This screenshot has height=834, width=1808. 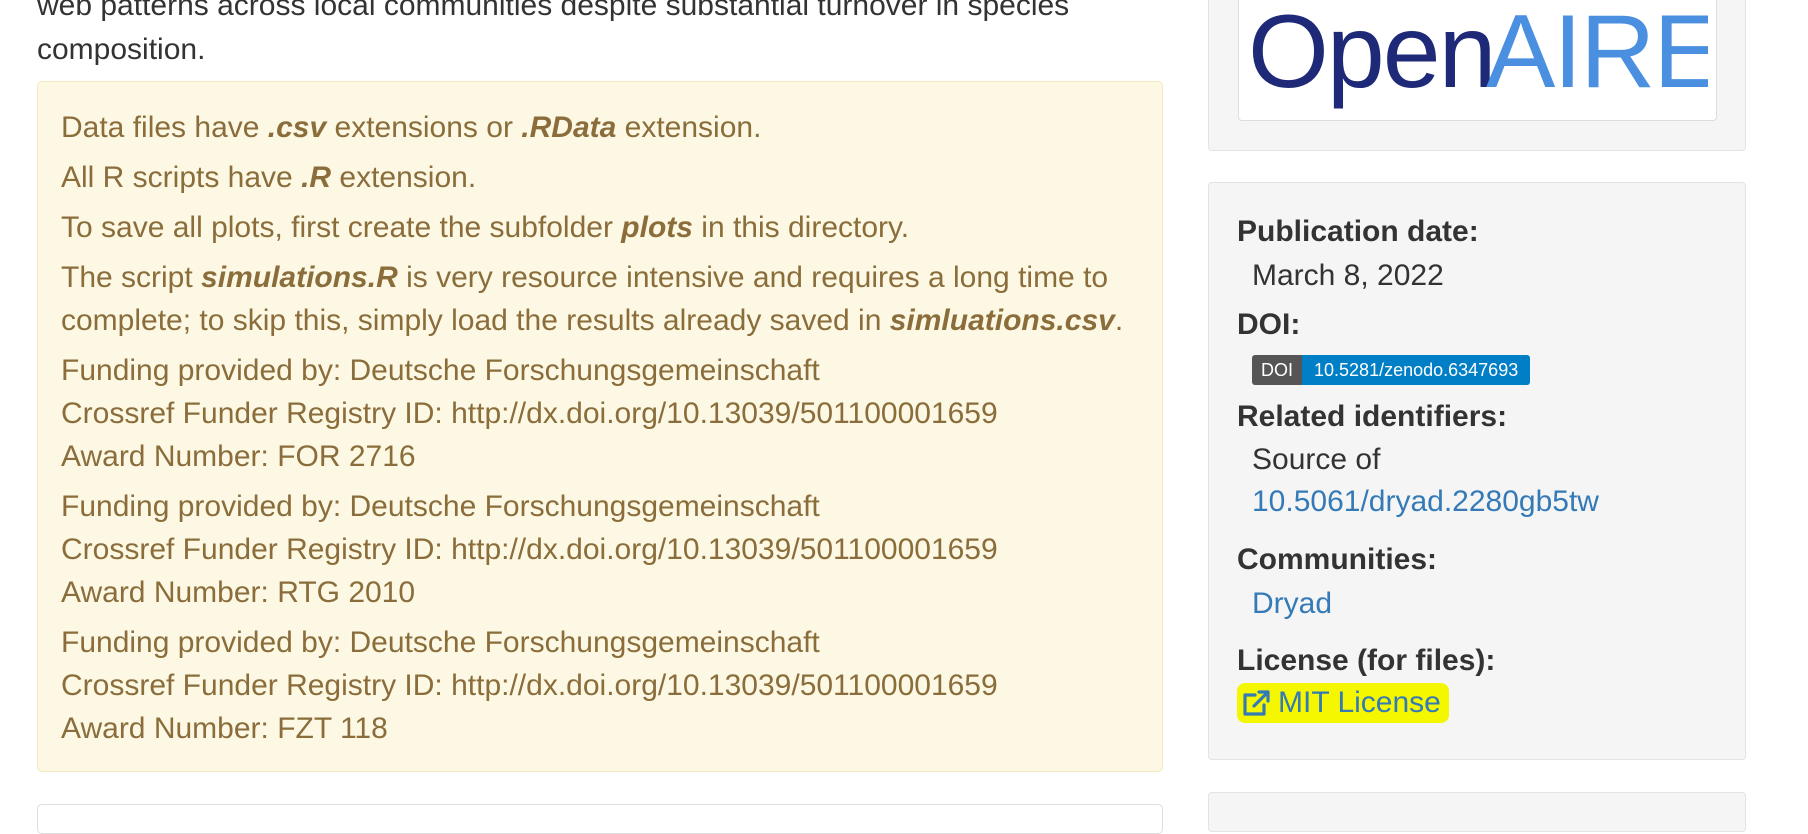 What do you see at coordinates (238, 592) in the screenshot?
I see `funding-award: Award Number: RTG 2010` at bounding box center [238, 592].